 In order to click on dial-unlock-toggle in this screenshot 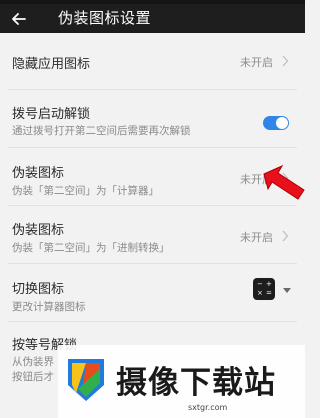, I will do `click(276, 123)`.